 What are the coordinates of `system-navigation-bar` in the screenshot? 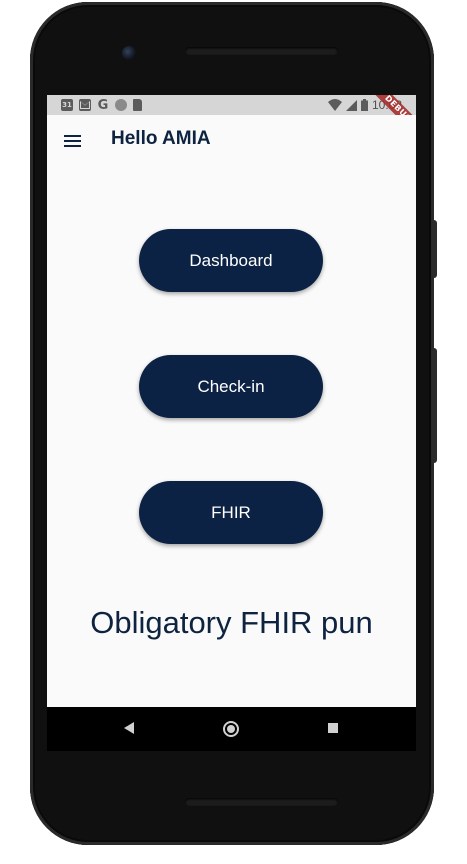 It's located at (231, 729).